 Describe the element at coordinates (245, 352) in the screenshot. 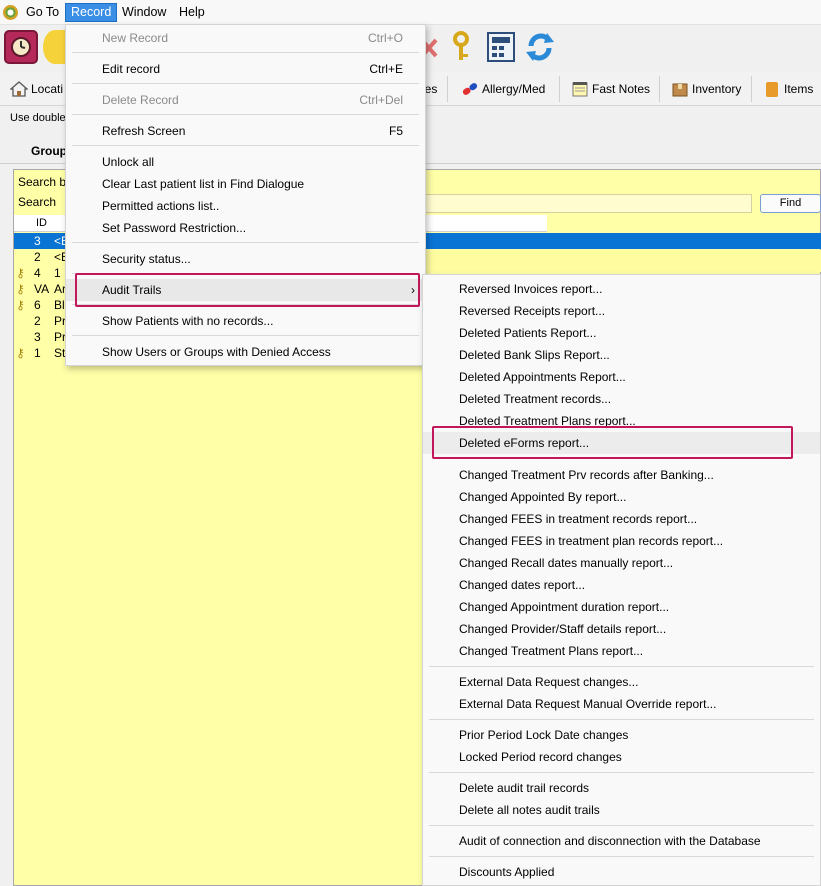

I see `menu-item-denied-access: Show Users or Groups with Denied Access` at that location.